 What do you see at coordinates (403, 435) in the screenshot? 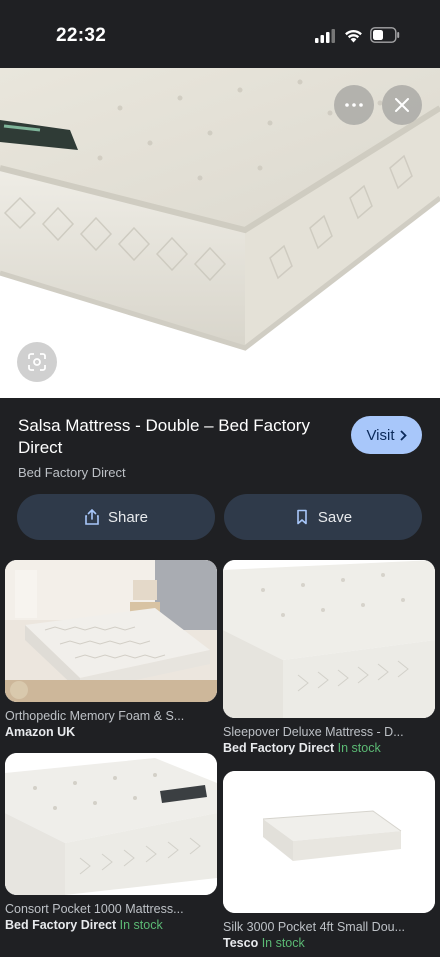
I see `chevron-right-icon` at bounding box center [403, 435].